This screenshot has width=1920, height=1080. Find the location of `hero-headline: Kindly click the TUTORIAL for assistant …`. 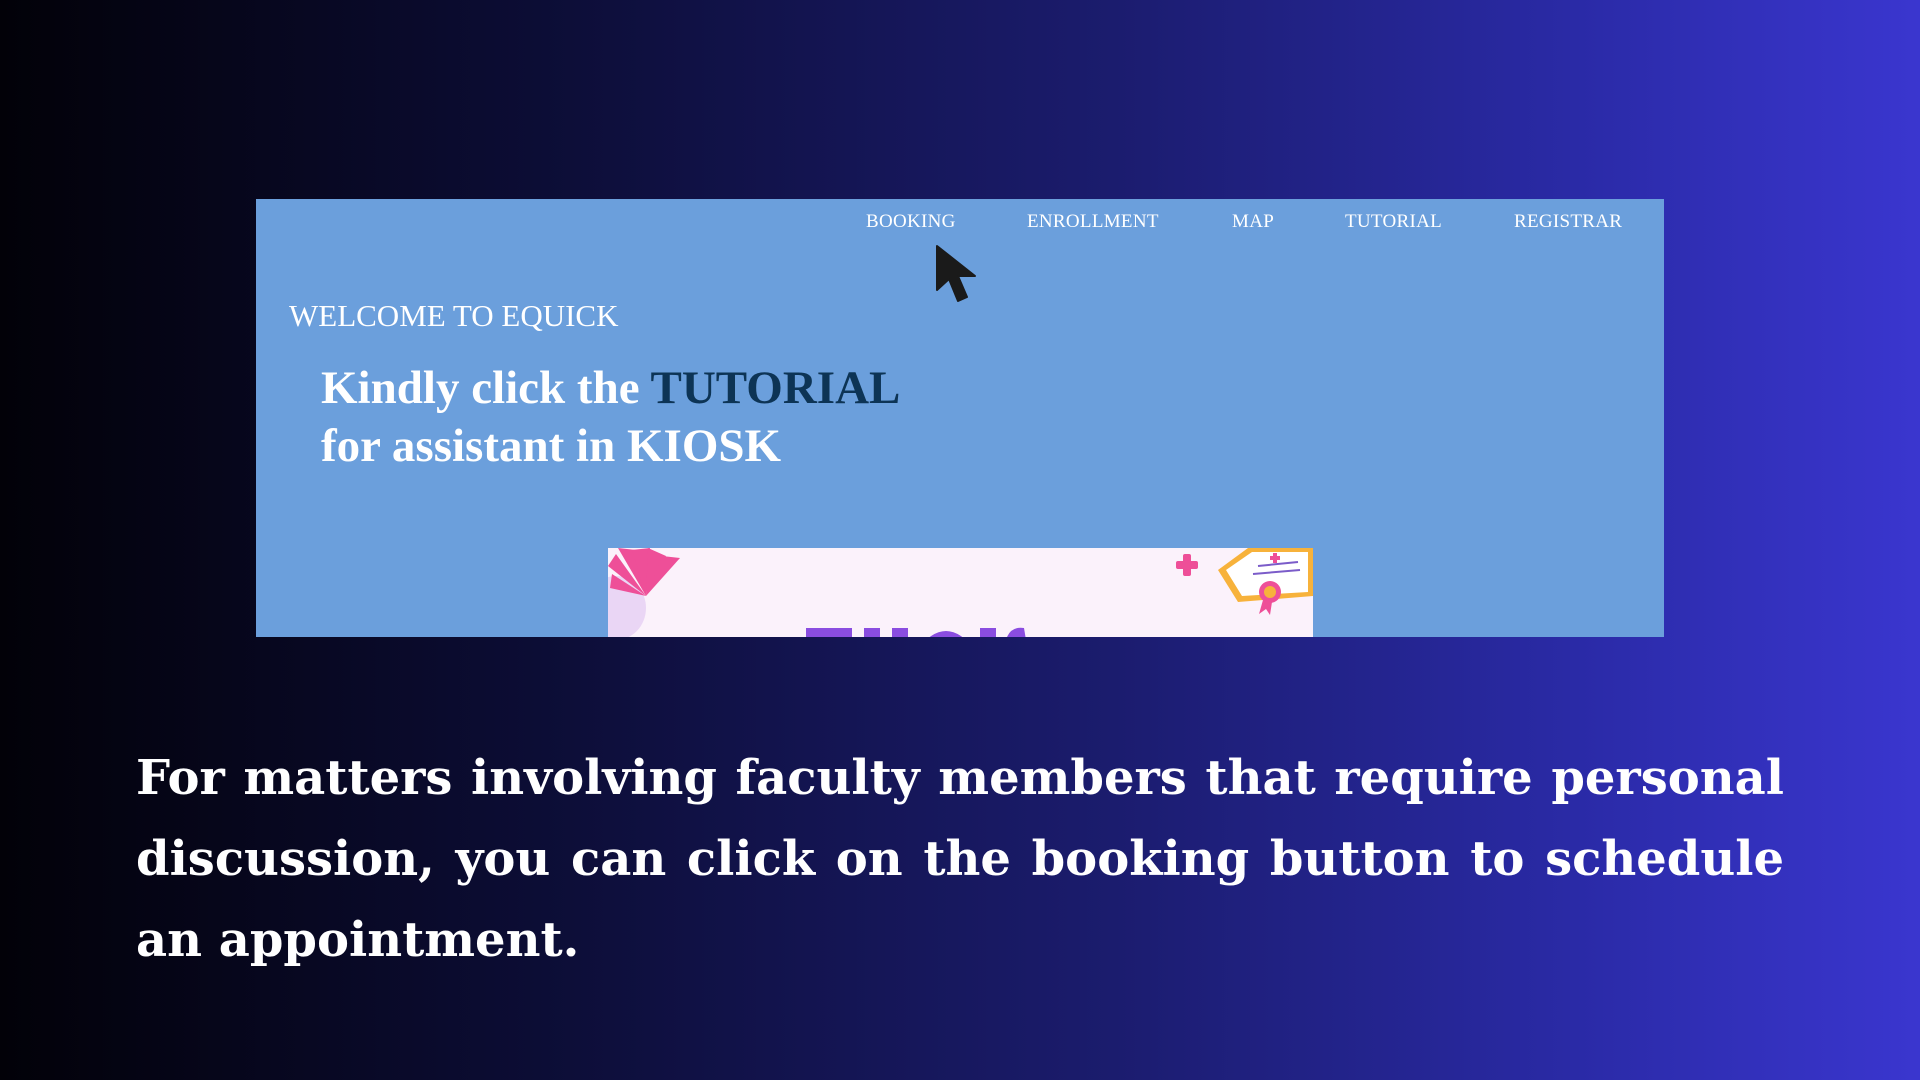

hero-headline: Kindly click the TUTORIAL for assistant … is located at coordinates (610, 417).